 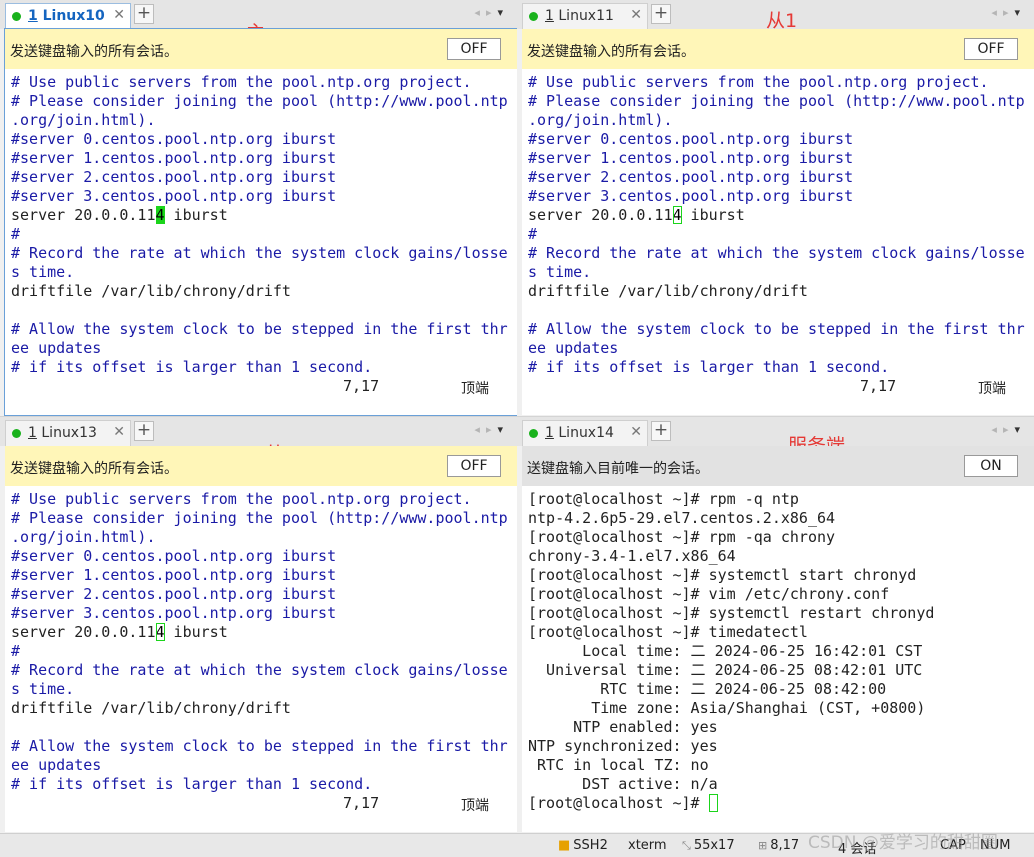 What do you see at coordinates (775, 431) in the screenshot?
I see `tab-bar: 1 Linux14 ✕ + ◂▸▾` at bounding box center [775, 431].